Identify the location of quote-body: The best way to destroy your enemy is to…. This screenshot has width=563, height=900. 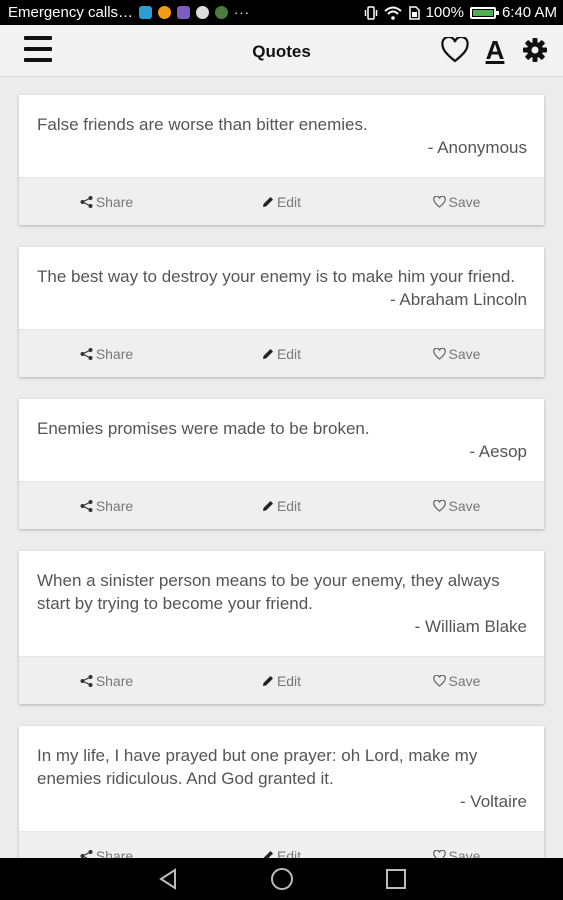
(281, 288).